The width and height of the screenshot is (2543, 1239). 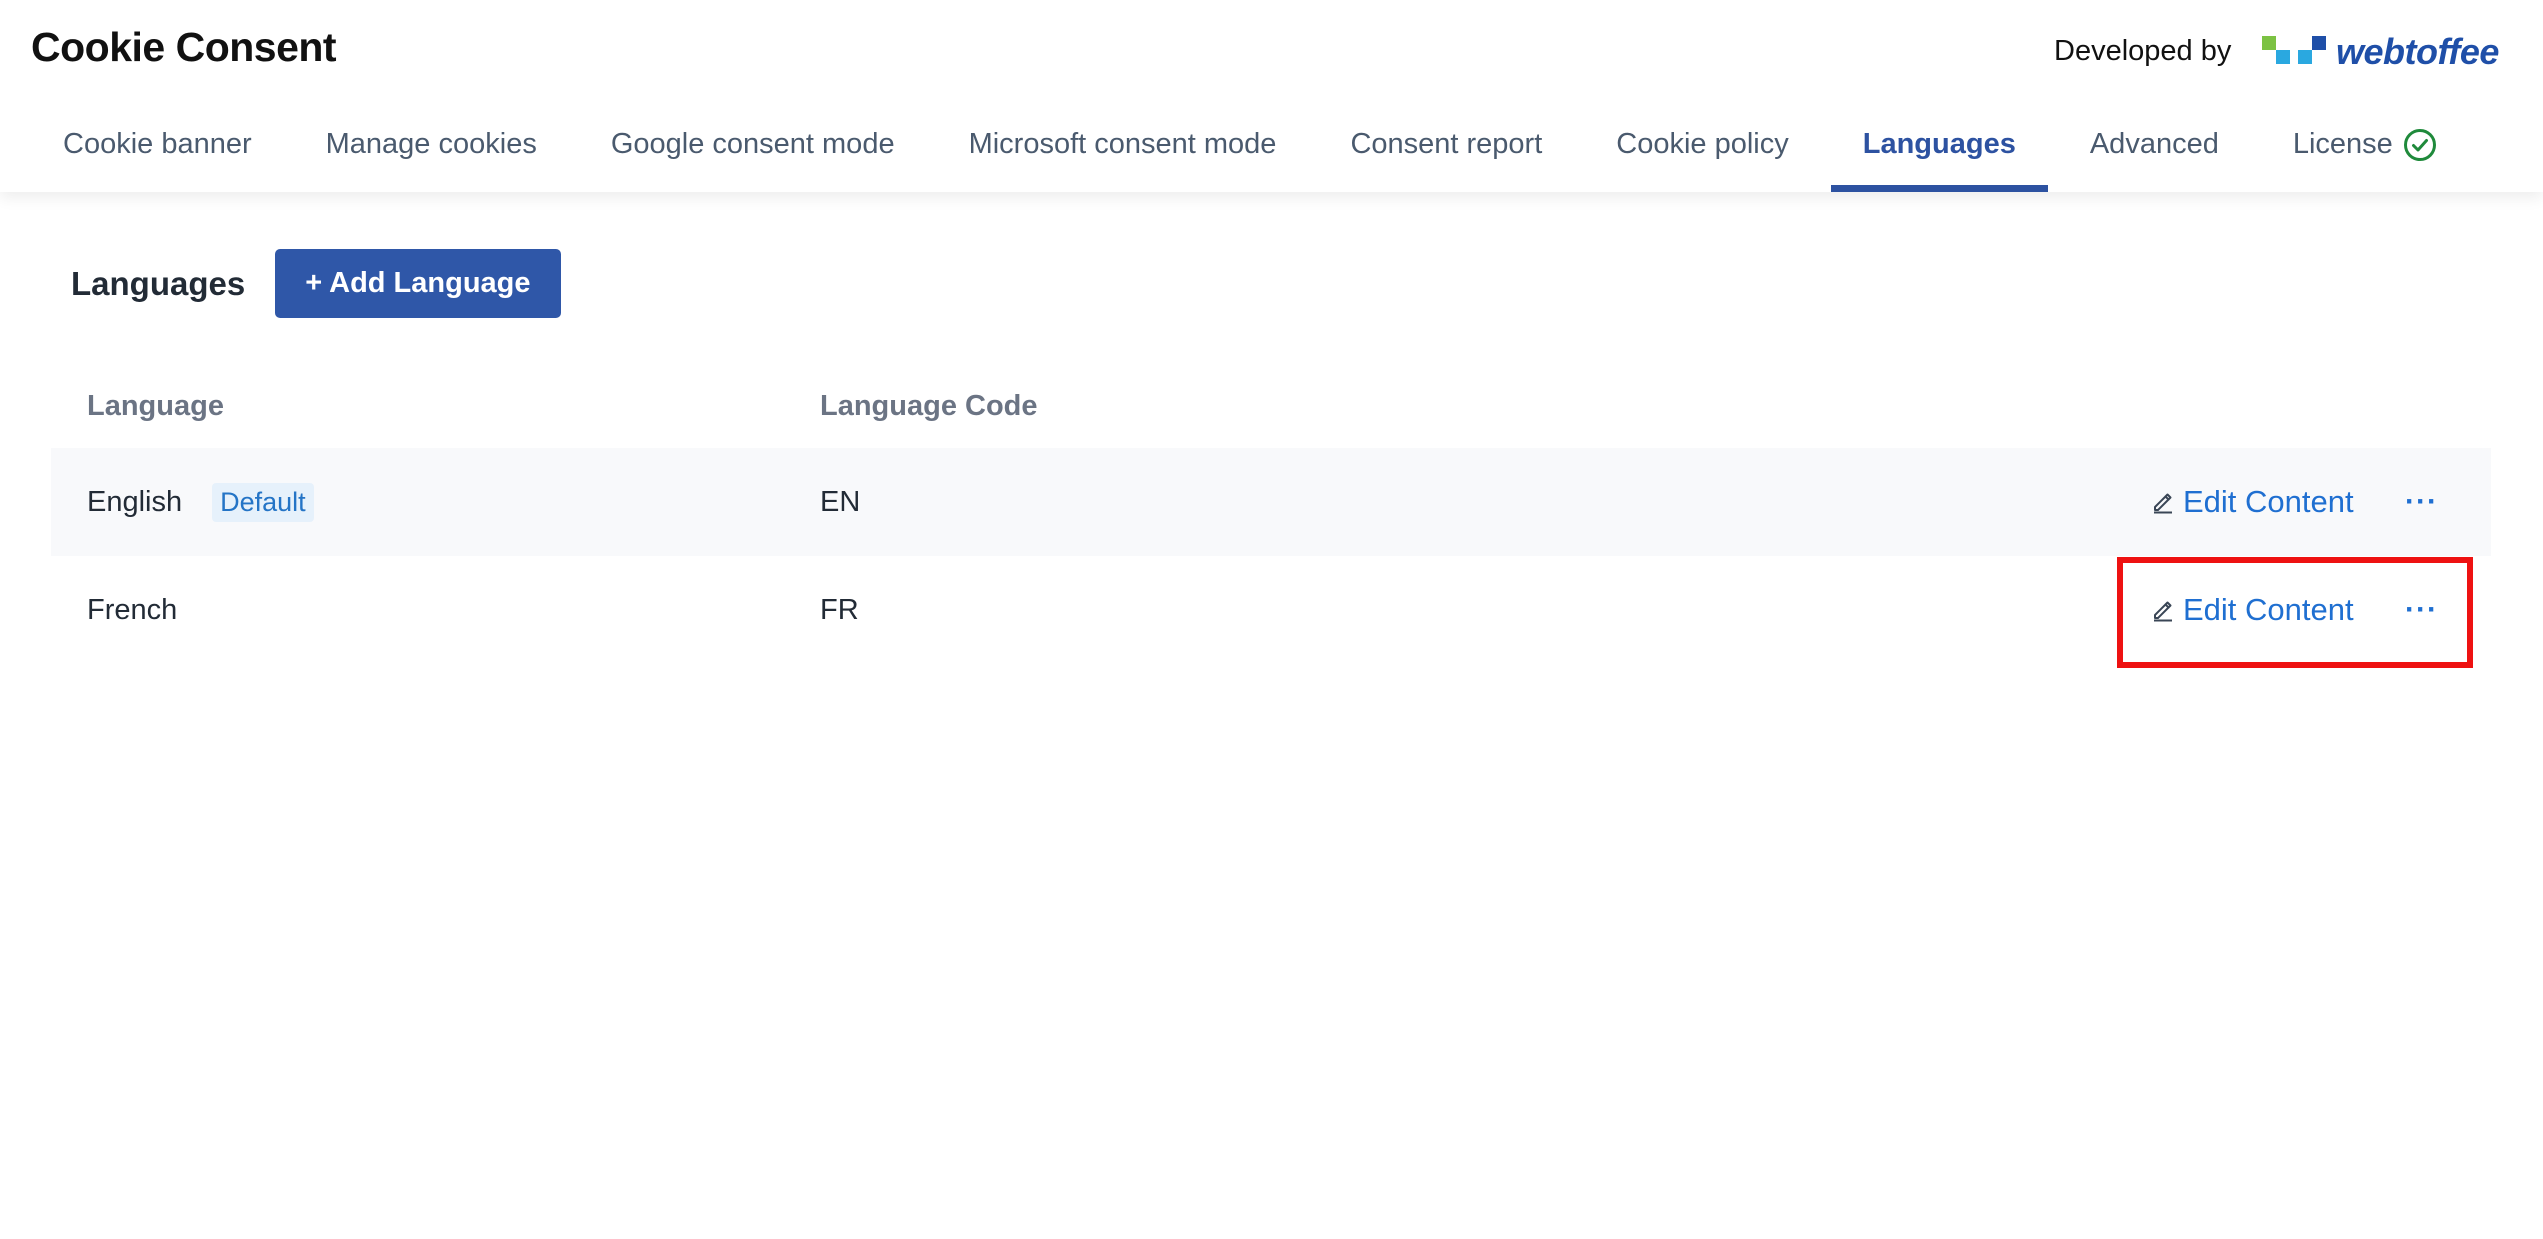 I want to click on tab-languages: Languages, so click(x=1939, y=152).